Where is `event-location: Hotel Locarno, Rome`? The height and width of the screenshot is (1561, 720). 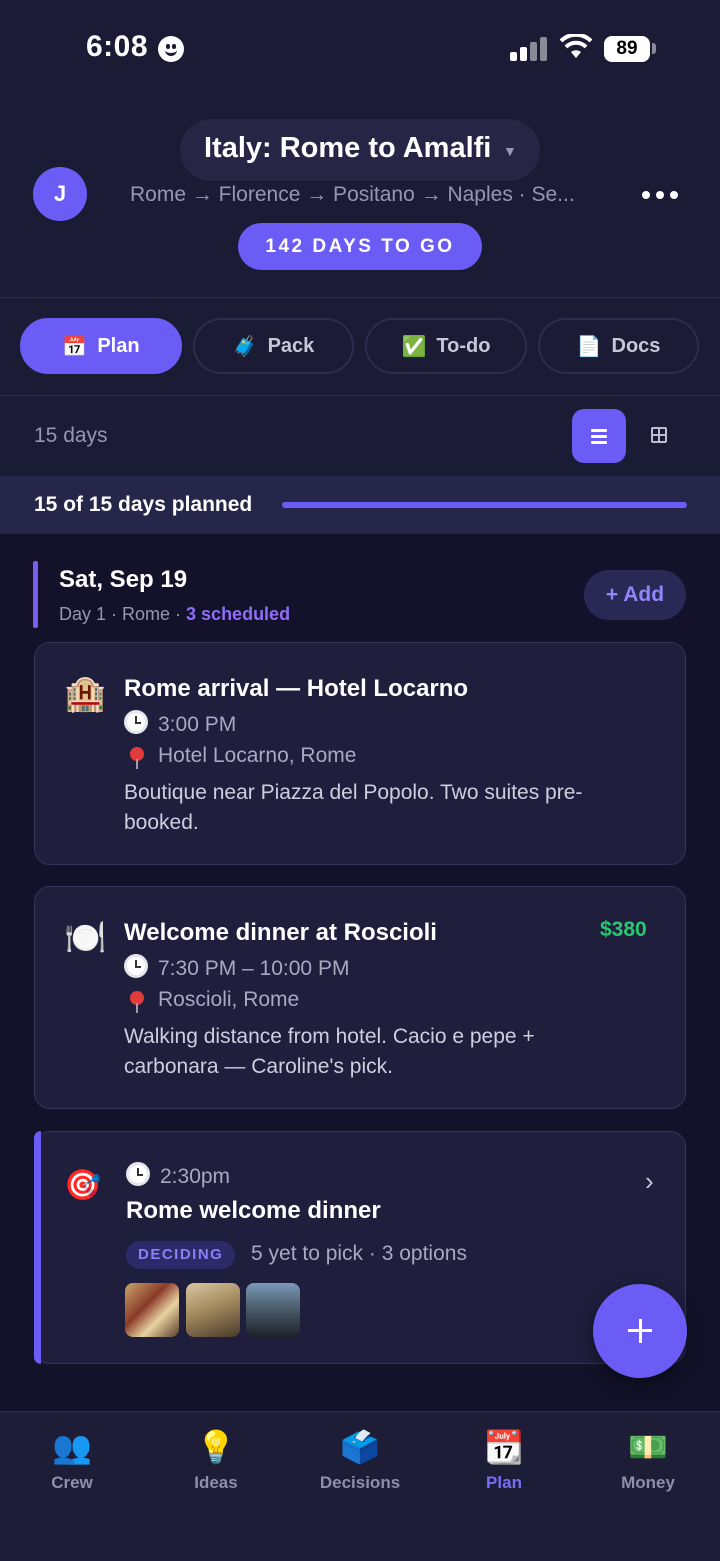
event-location: Hotel Locarno, Rome is located at coordinates (240, 756).